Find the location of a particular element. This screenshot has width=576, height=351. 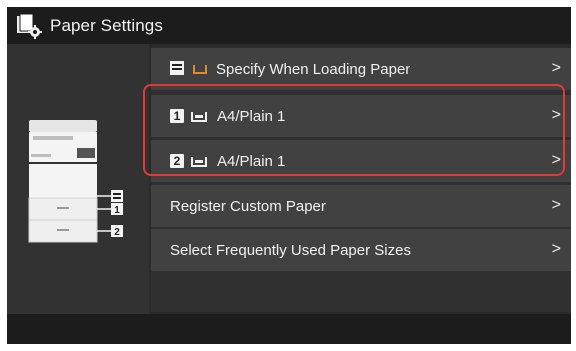

title-bar: Paper Settings is located at coordinates (289, 25).